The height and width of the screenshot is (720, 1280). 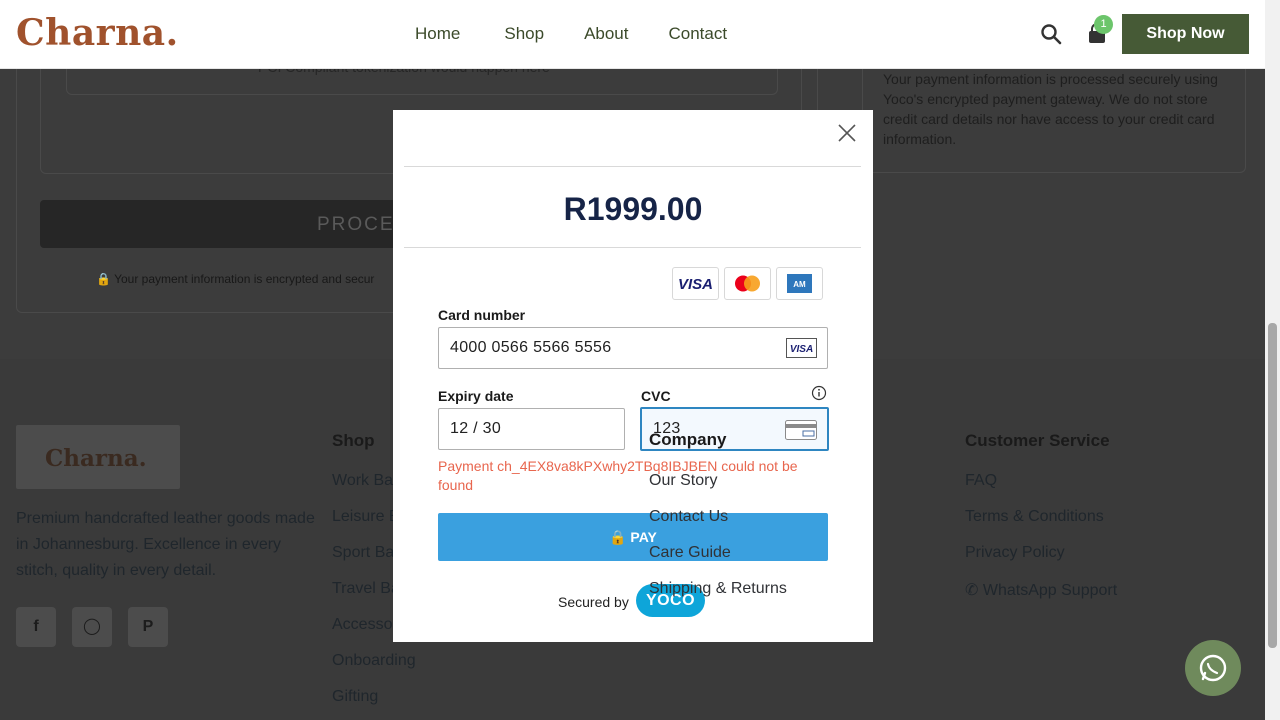 I want to click on whatsapp-icon, so click(x=1213, y=668).